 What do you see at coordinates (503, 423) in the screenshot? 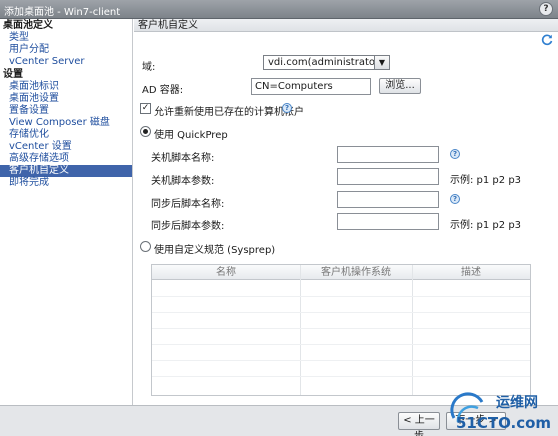
I see `watermark-line2: 51CTO.com` at bounding box center [503, 423].